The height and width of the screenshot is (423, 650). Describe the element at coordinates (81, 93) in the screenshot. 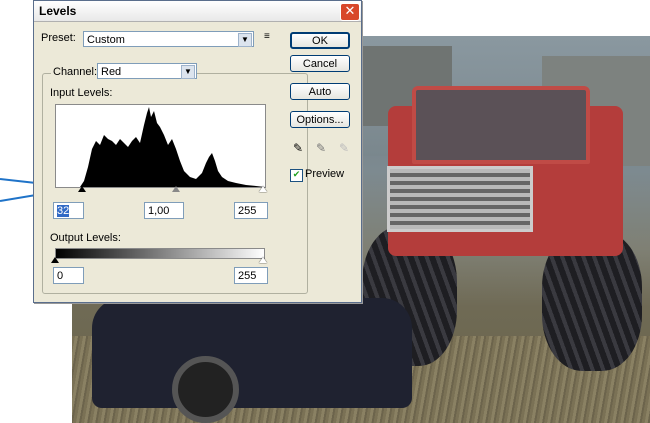

I see `input-levels-label: Input Levels:` at that location.